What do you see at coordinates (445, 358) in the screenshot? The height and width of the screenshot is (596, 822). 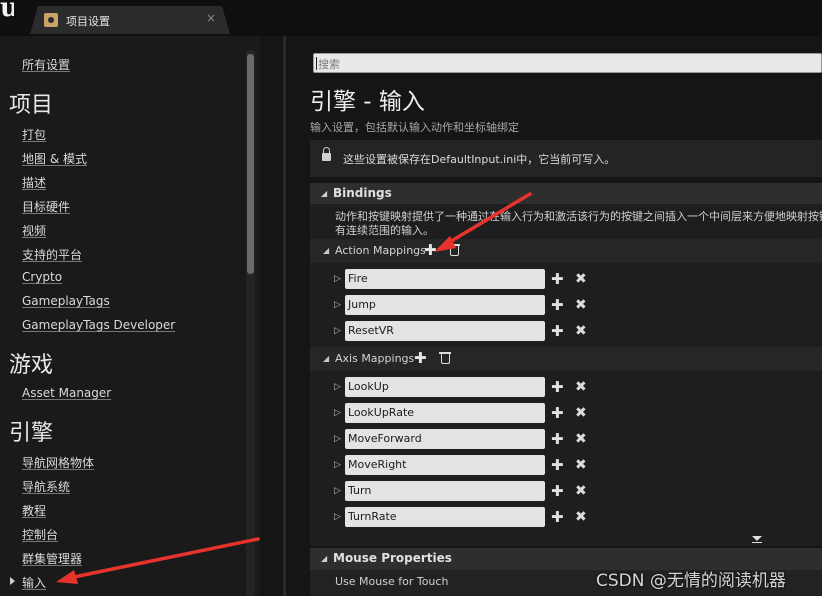 I see `delete-all-axis-mappings-icon` at bounding box center [445, 358].